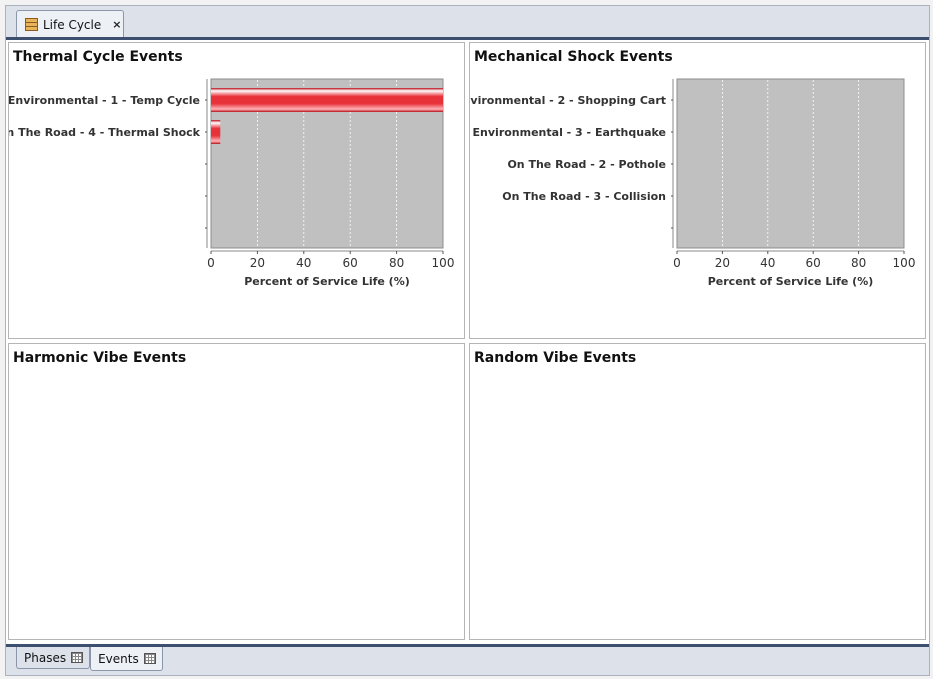 This screenshot has height=679, width=933. I want to click on tab-label: Life Cycle, so click(72, 24).